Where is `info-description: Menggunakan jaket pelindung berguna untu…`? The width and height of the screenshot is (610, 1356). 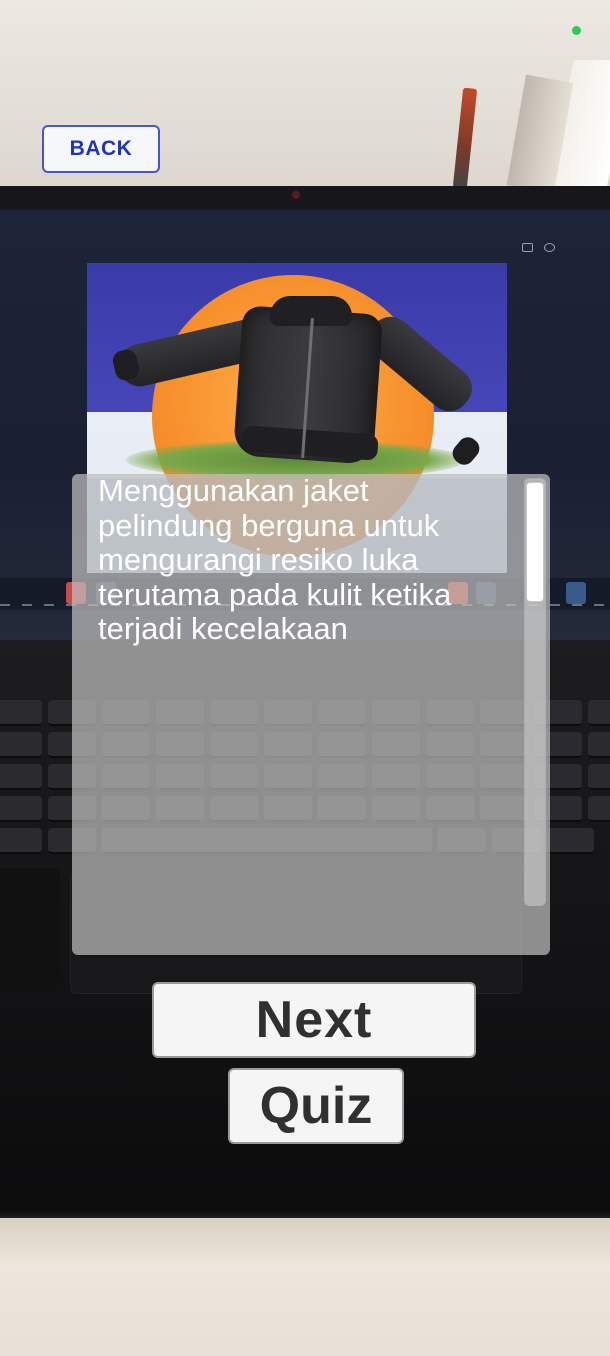
info-description: Menggunakan jaket pelindung berguna untu… is located at coordinates (275, 560).